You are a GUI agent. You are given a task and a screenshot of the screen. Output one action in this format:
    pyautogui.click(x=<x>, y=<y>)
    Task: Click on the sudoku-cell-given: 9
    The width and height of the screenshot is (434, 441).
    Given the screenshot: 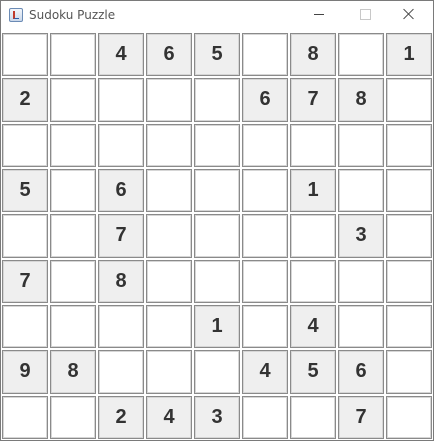 What is the action you would take?
    pyautogui.click(x=25, y=372)
    